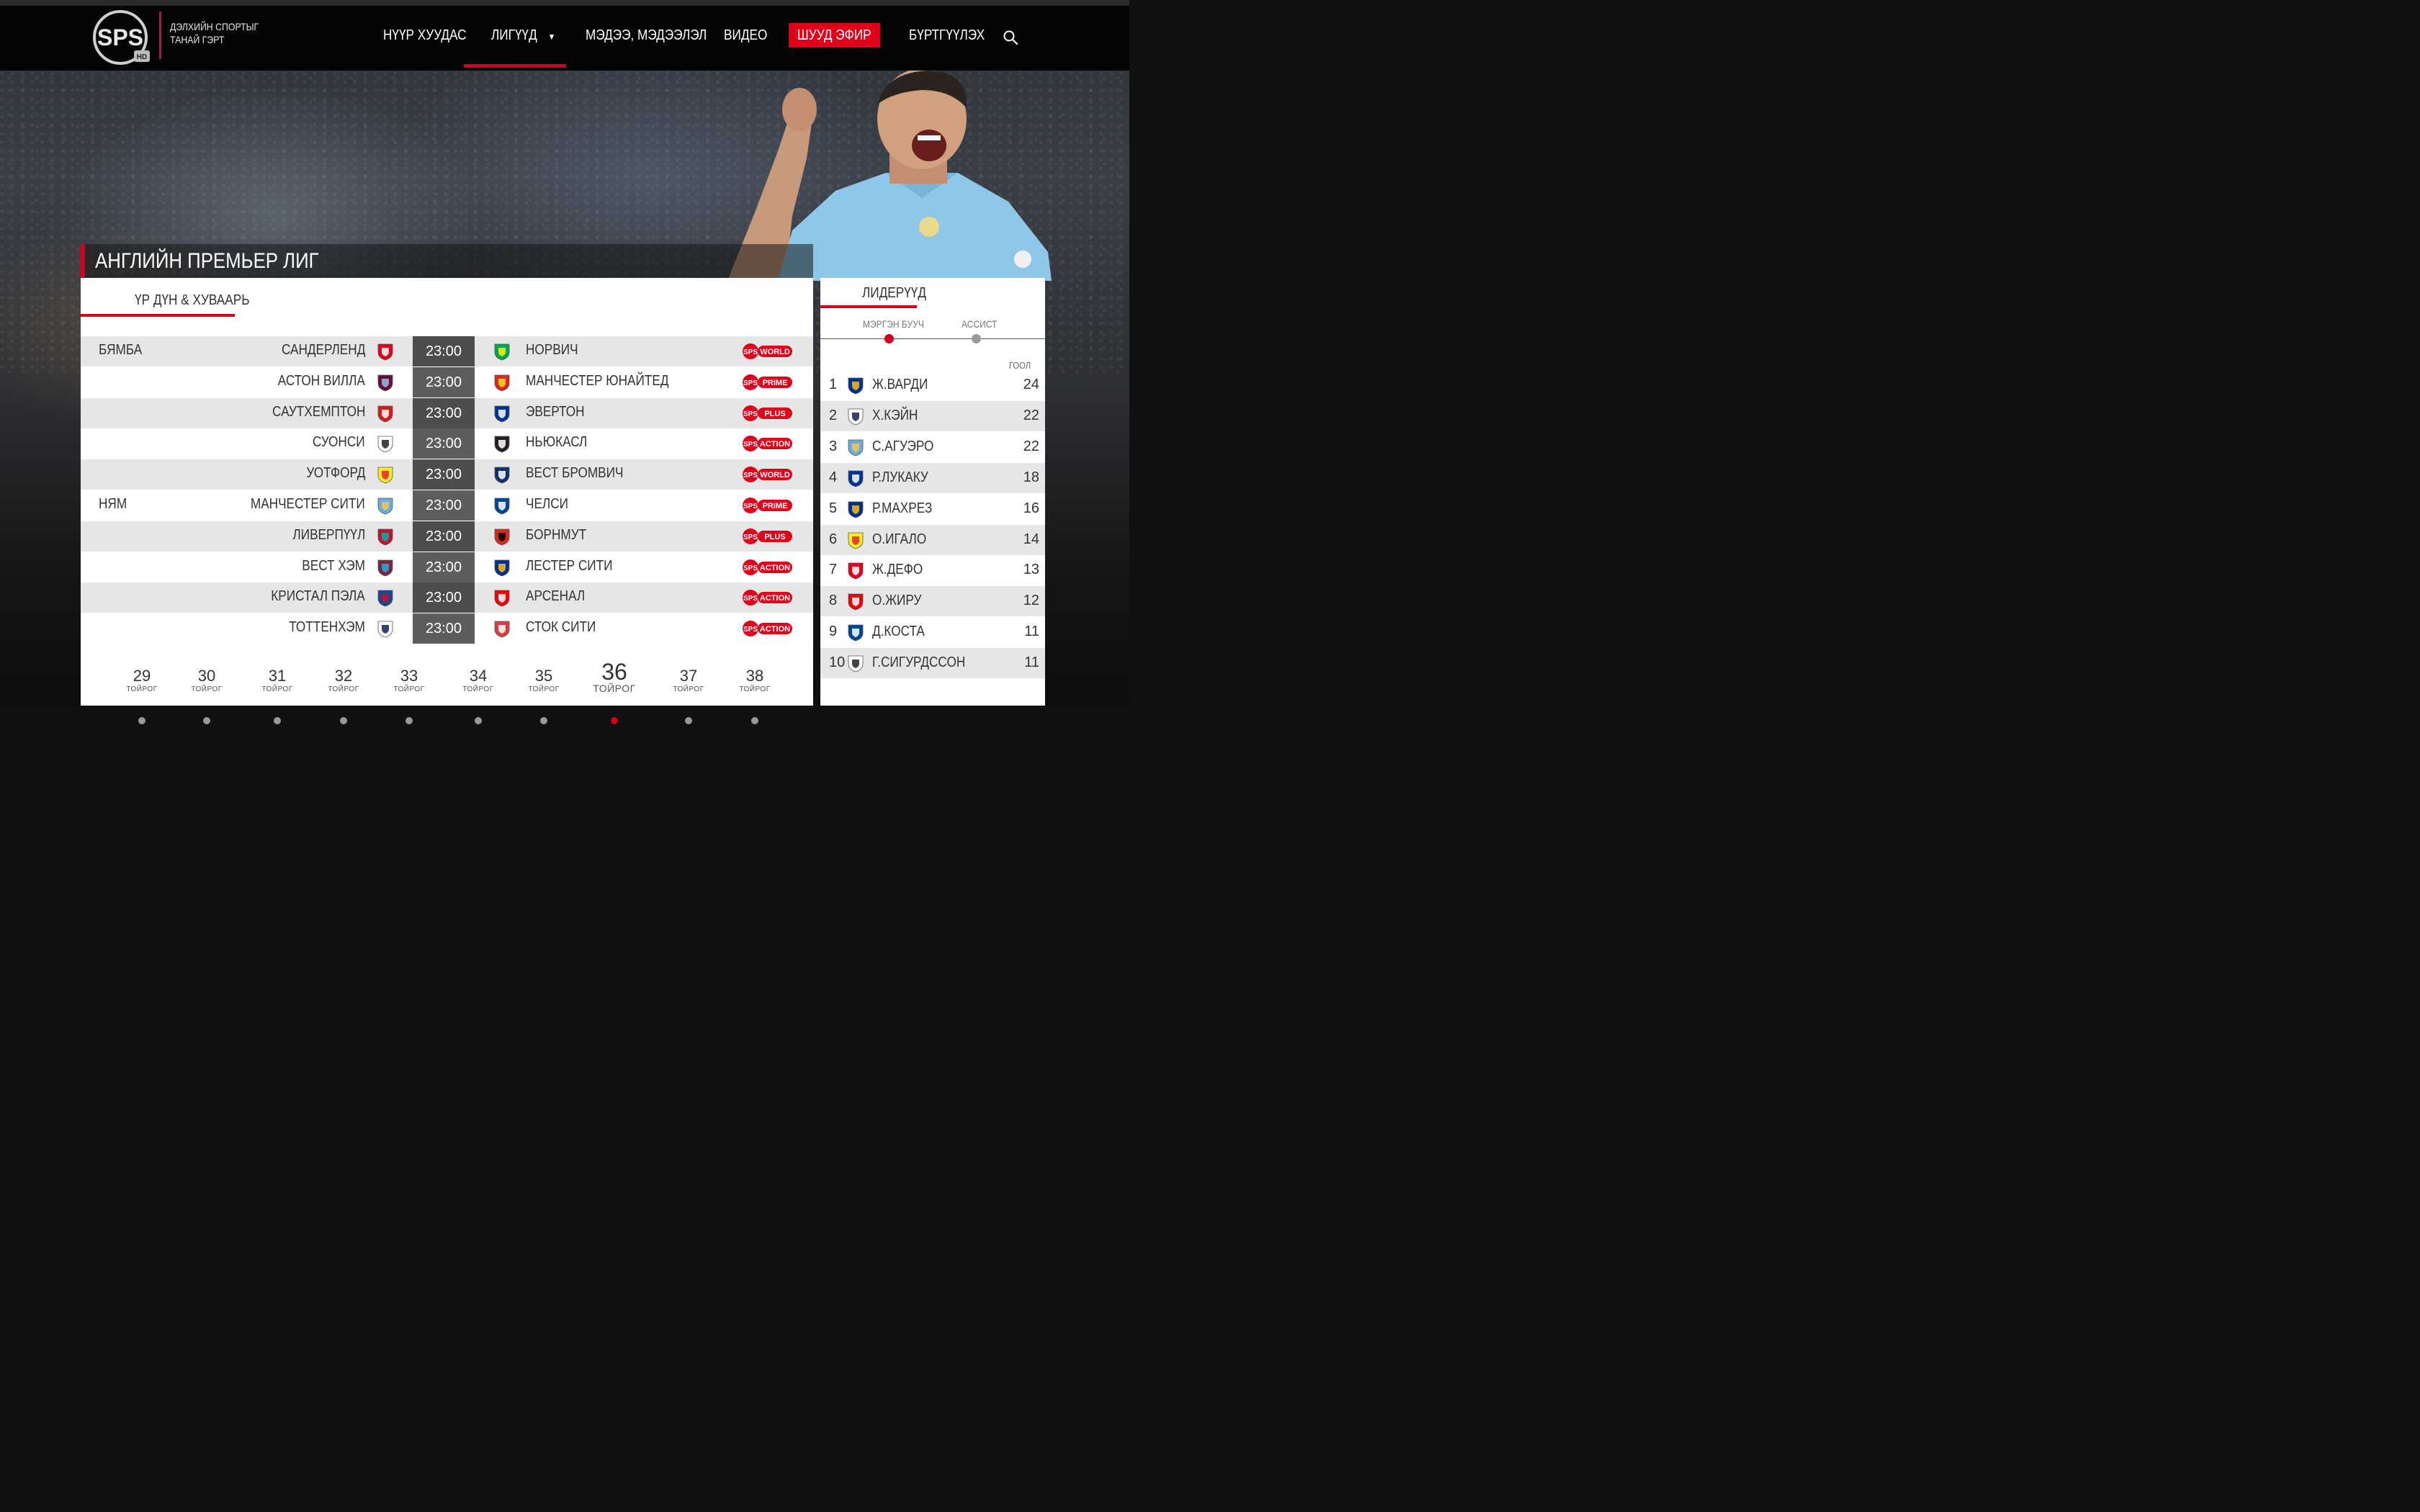  What do you see at coordinates (502, 414) in the screenshot?
I see `everton-crest-icon` at bounding box center [502, 414].